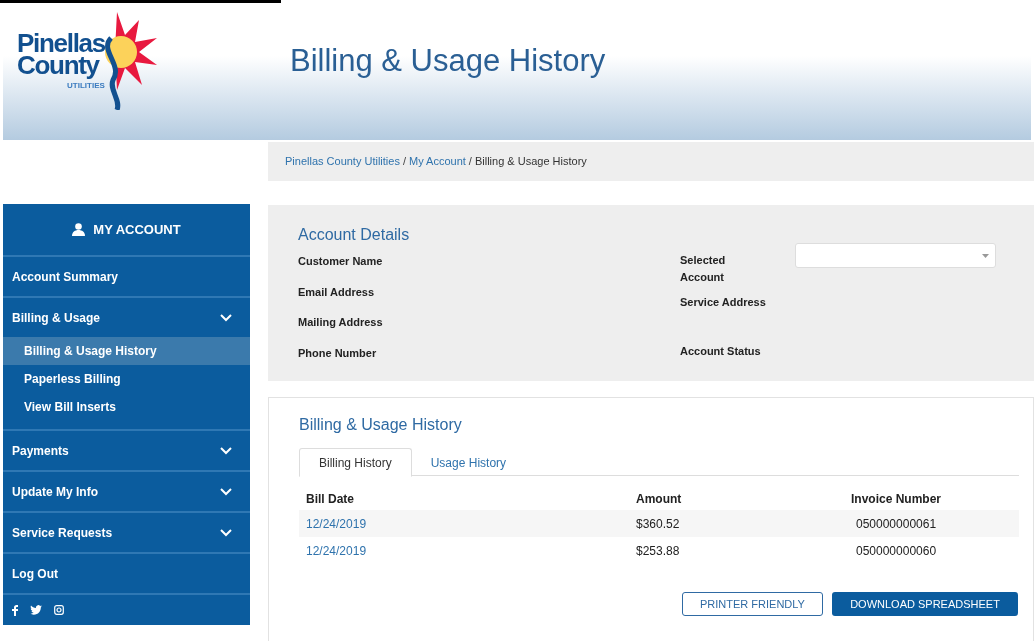  I want to click on field-label: Email Address, so click(336, 292).